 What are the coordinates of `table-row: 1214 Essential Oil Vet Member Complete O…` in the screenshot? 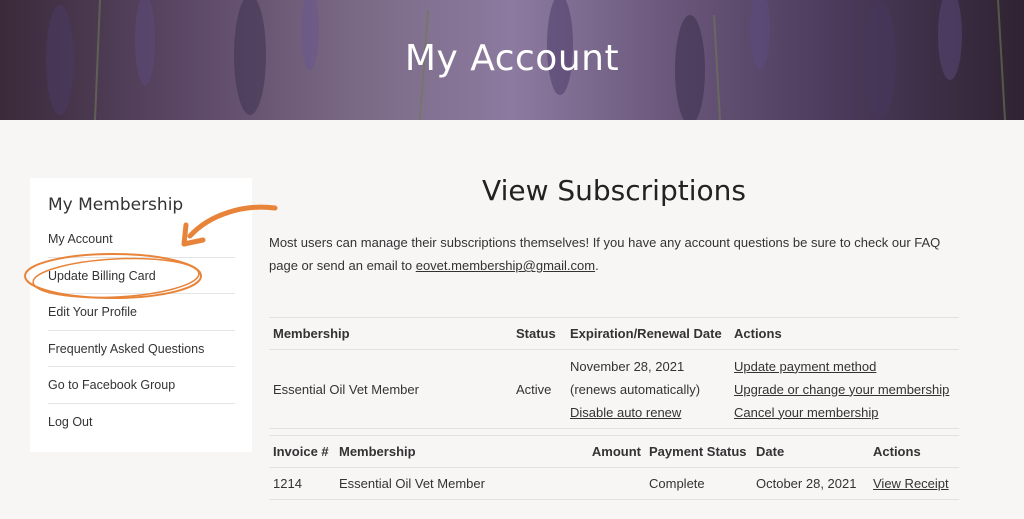 It's located at (614, 483).